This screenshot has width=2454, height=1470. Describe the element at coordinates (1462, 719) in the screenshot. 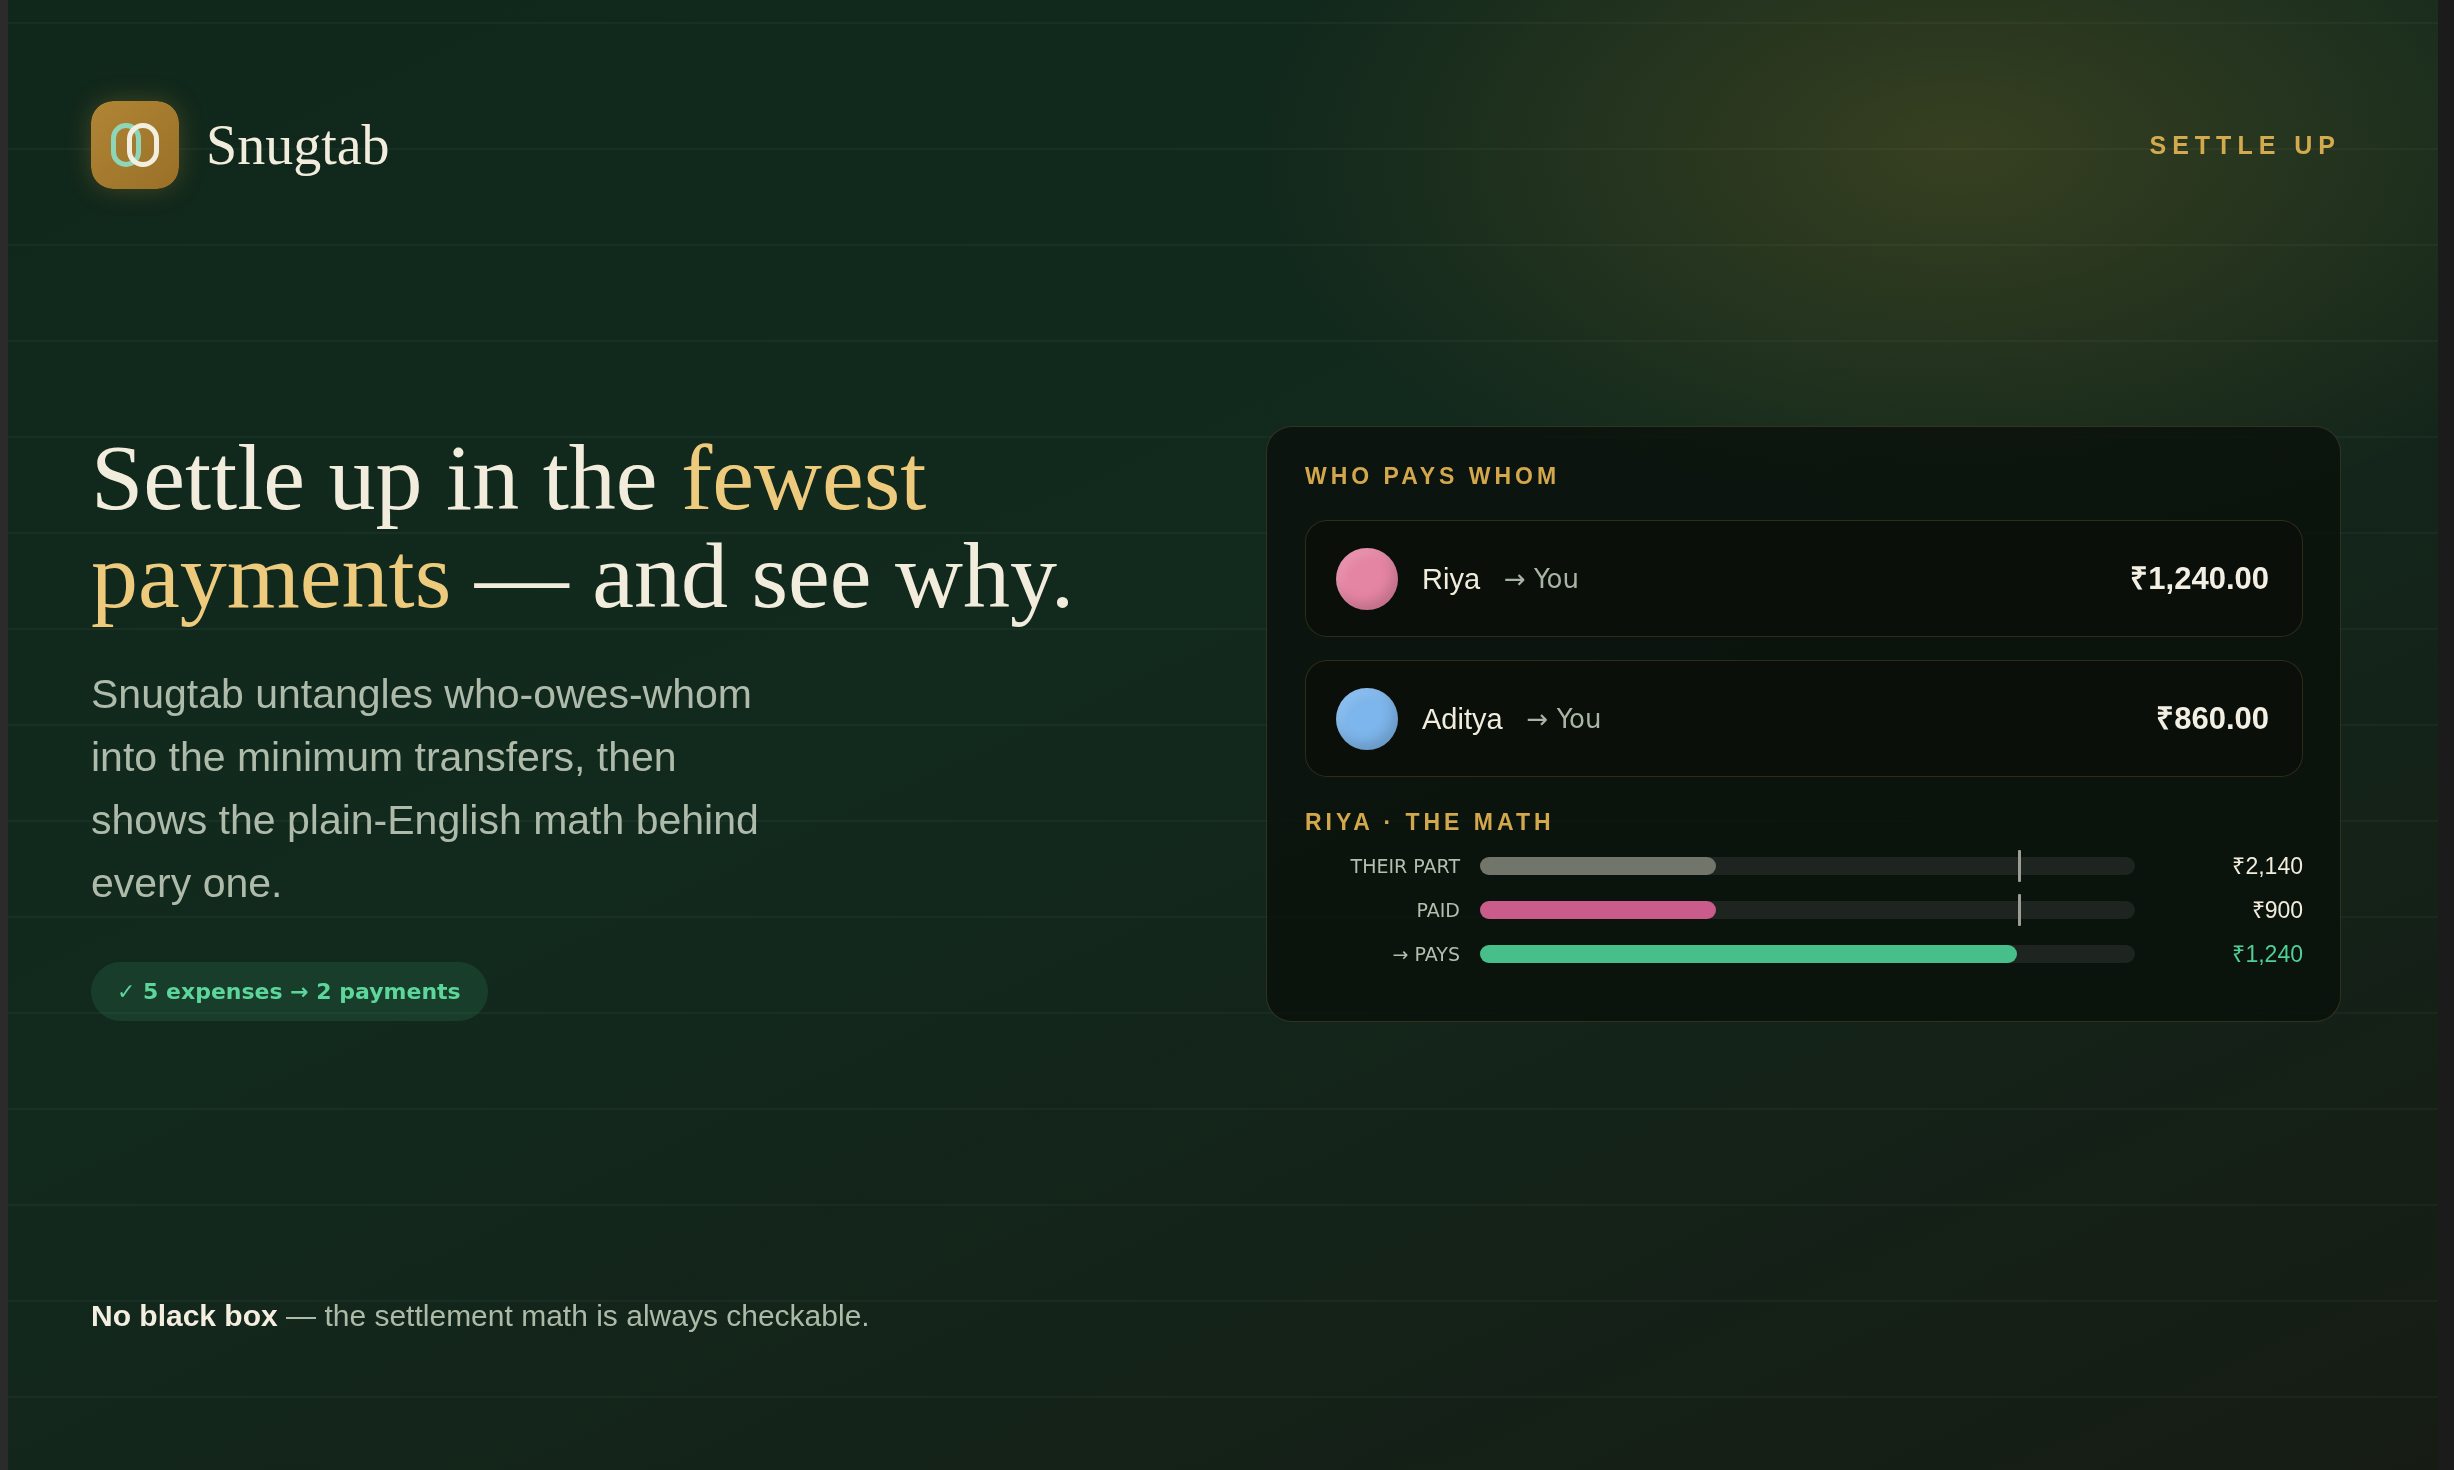

I see `payer-name: Aditya` at that location.